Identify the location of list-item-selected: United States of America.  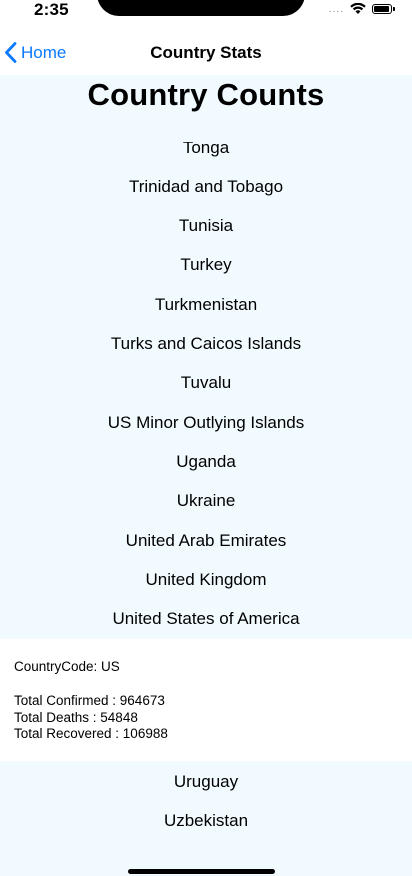
(206, 619).